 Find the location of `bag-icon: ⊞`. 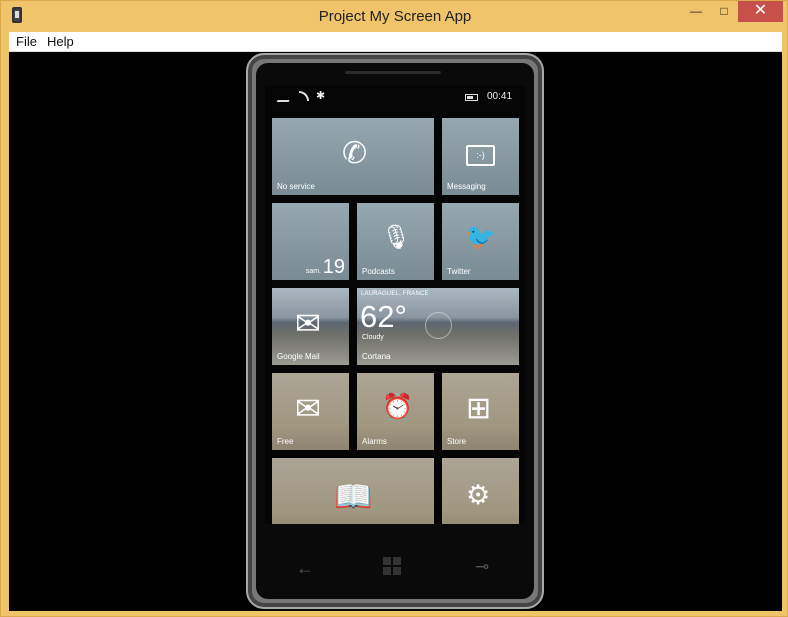

bag-icon: ⊞ is located at coordinates (479, 408).